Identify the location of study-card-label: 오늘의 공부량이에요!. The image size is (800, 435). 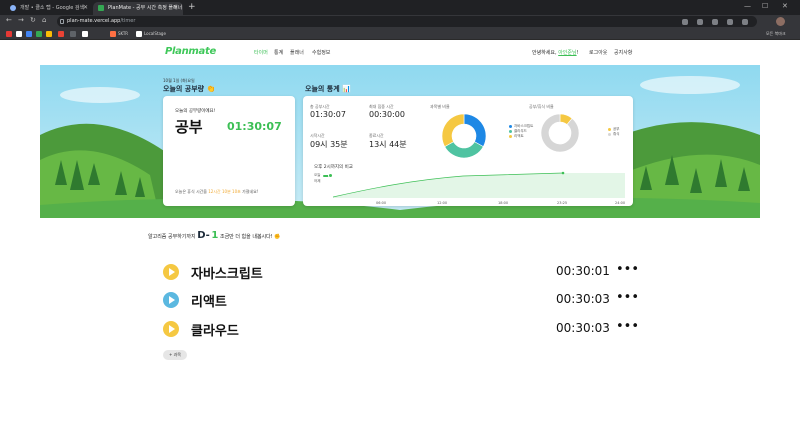
(195, 111).